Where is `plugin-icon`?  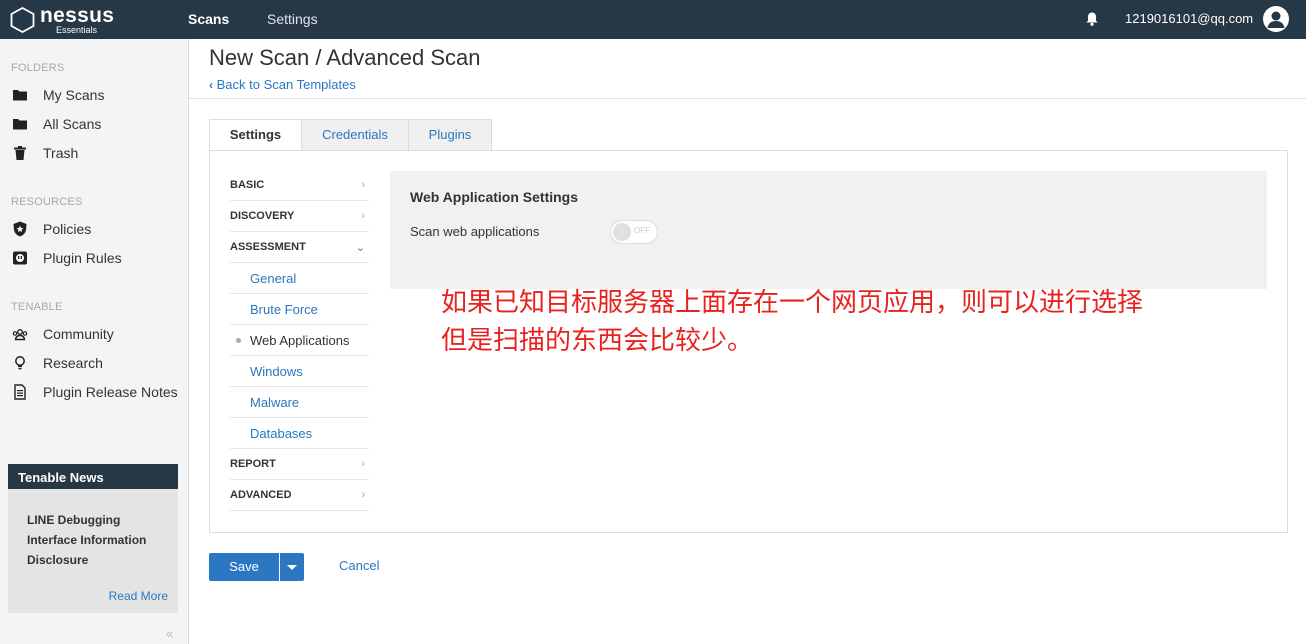 plugin-icon is located at coordinates (20, 258).